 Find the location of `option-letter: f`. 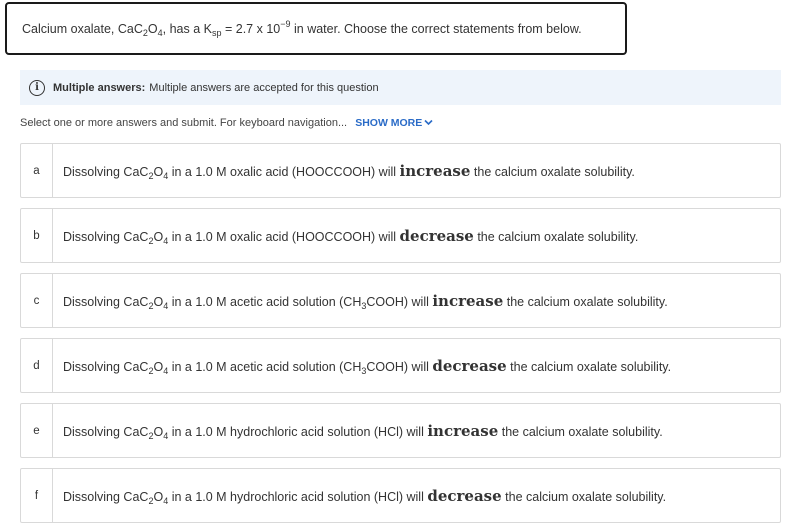

option-letter: f is located at coordinates (37, 495).